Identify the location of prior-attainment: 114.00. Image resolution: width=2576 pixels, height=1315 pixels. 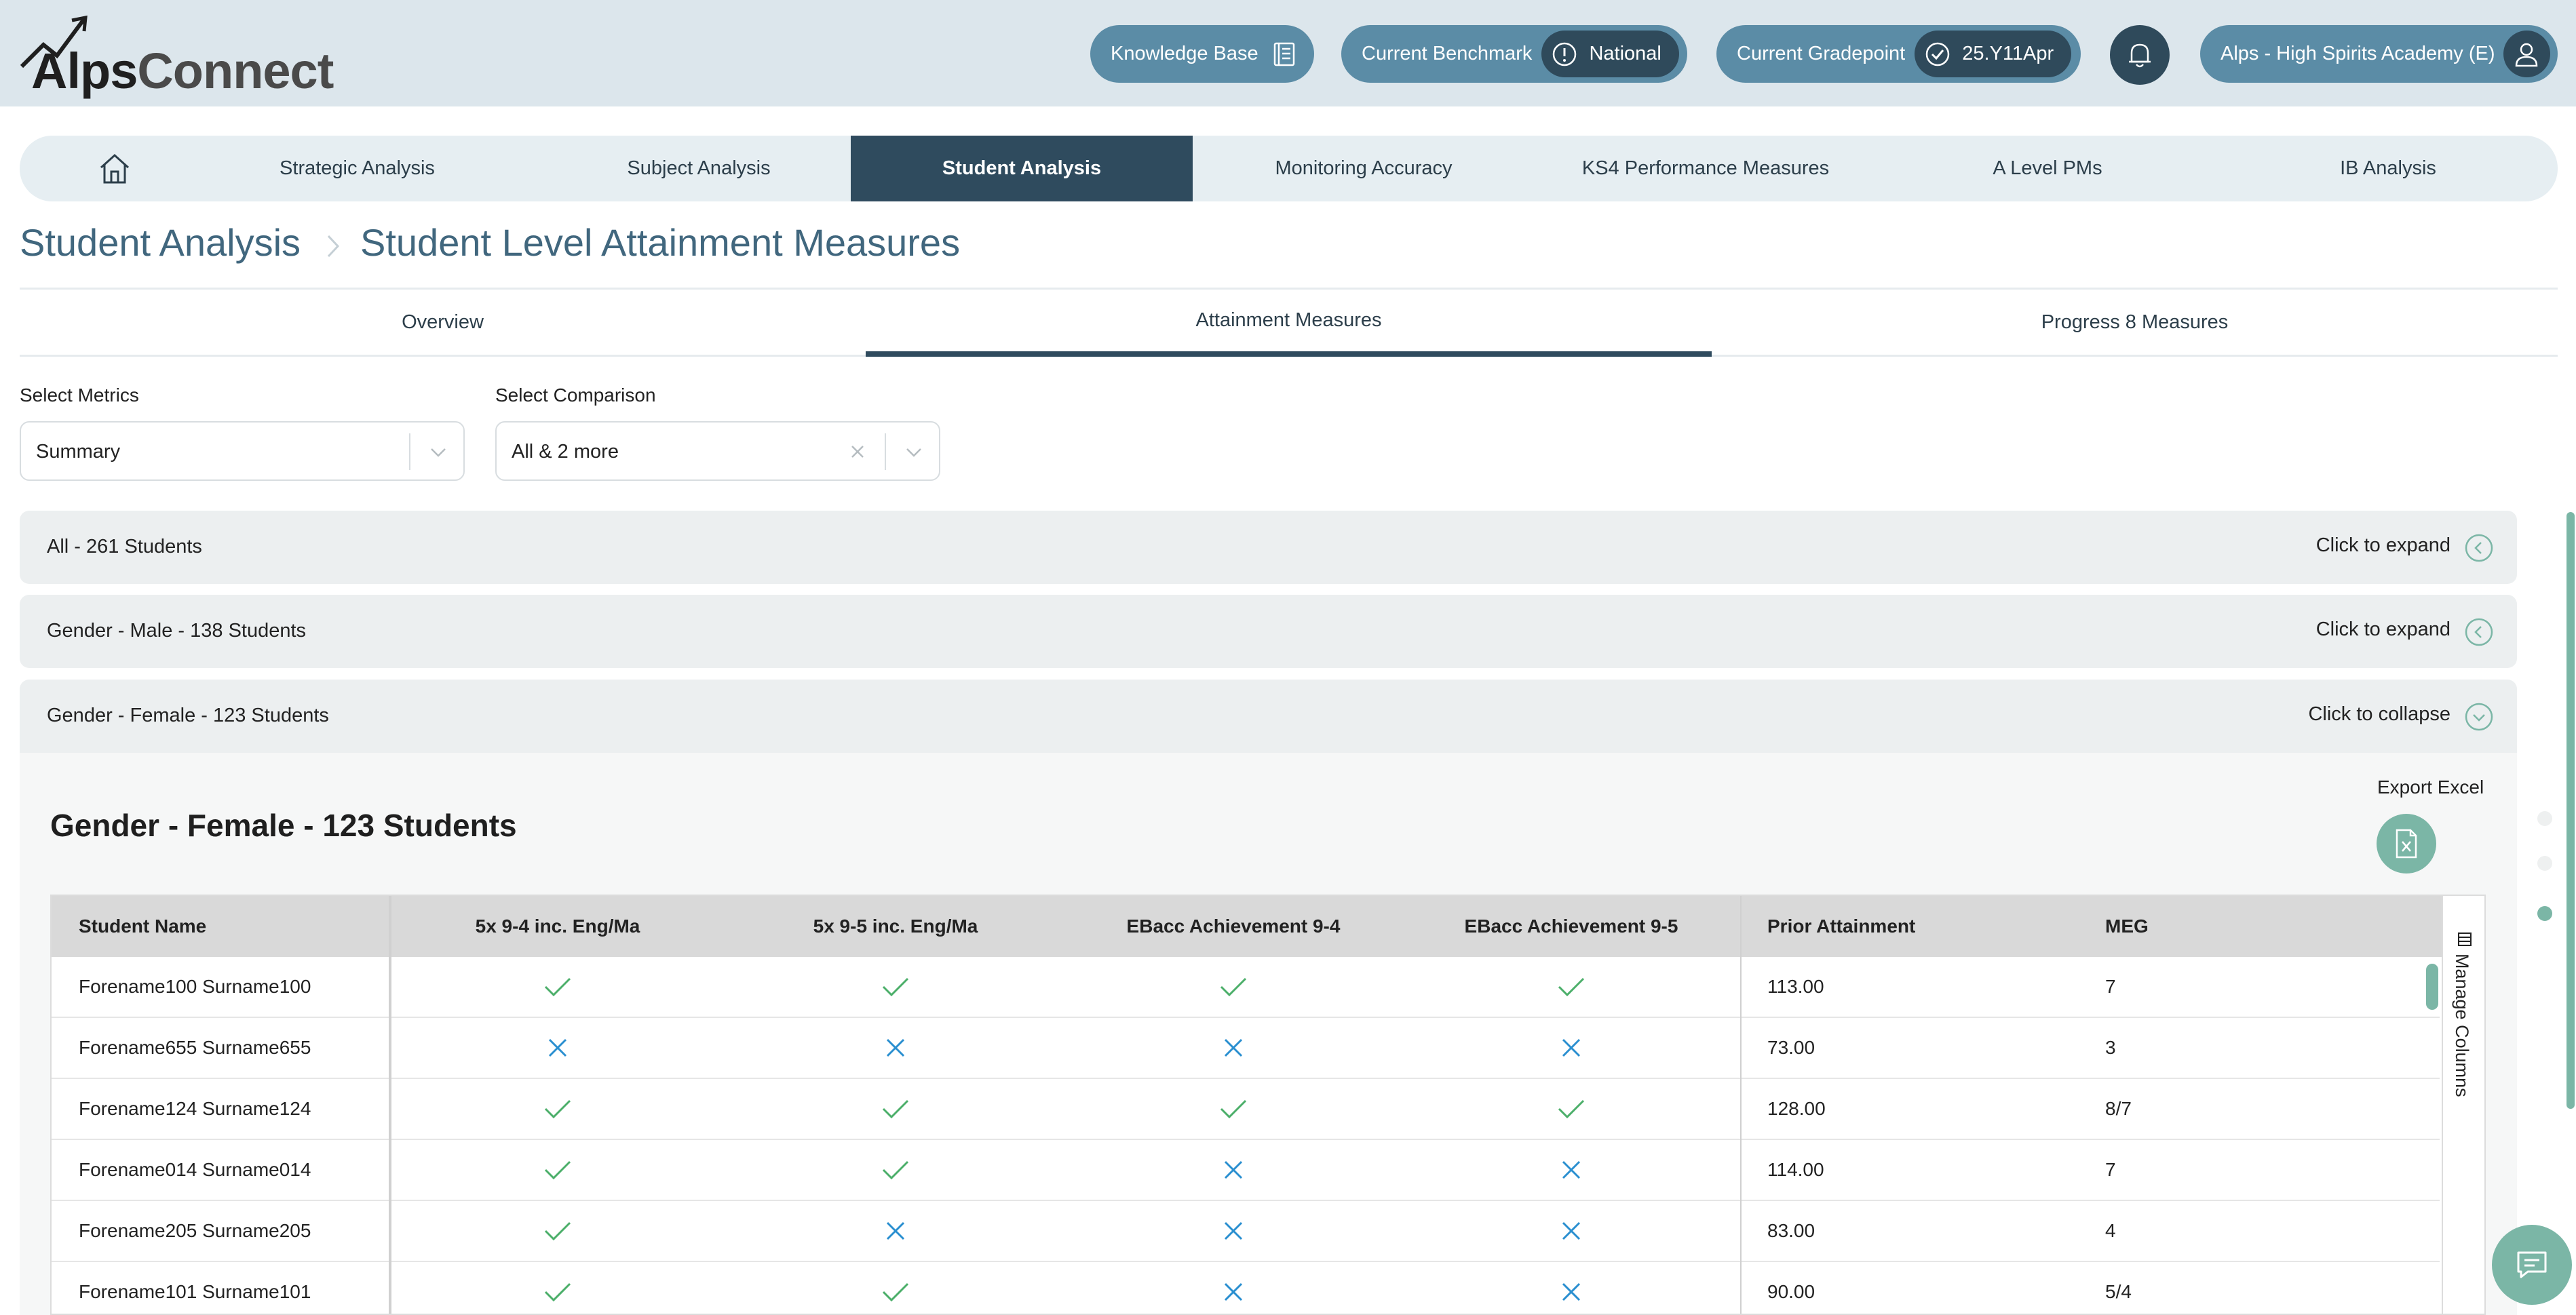
(1795, 1169).